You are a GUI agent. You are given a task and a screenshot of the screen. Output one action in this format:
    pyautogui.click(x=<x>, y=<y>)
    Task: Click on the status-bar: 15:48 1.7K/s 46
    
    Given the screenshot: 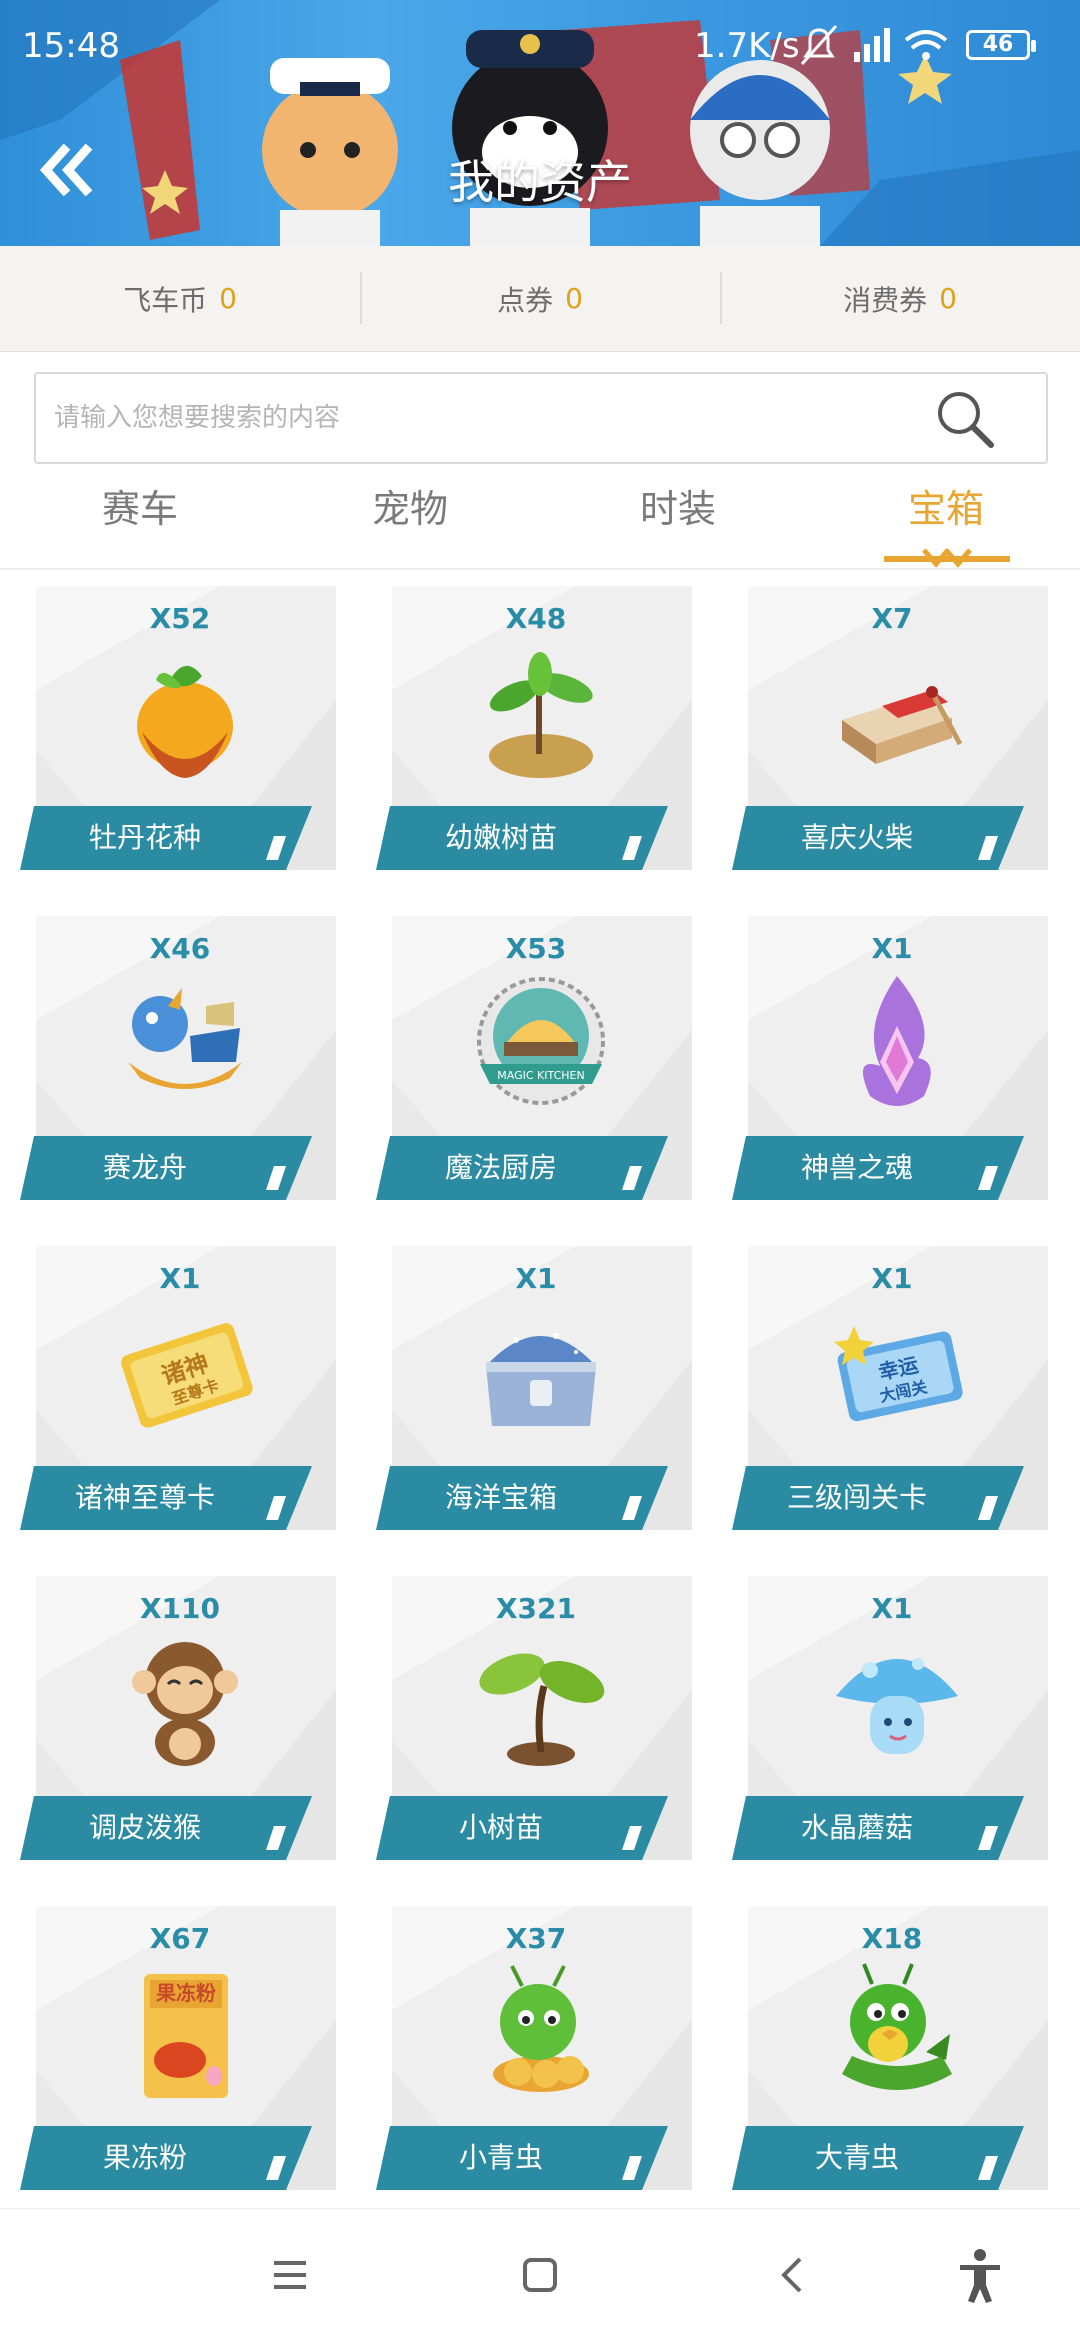 What is the action you would take?
    pyautogui.click(x=540, y=45)
    